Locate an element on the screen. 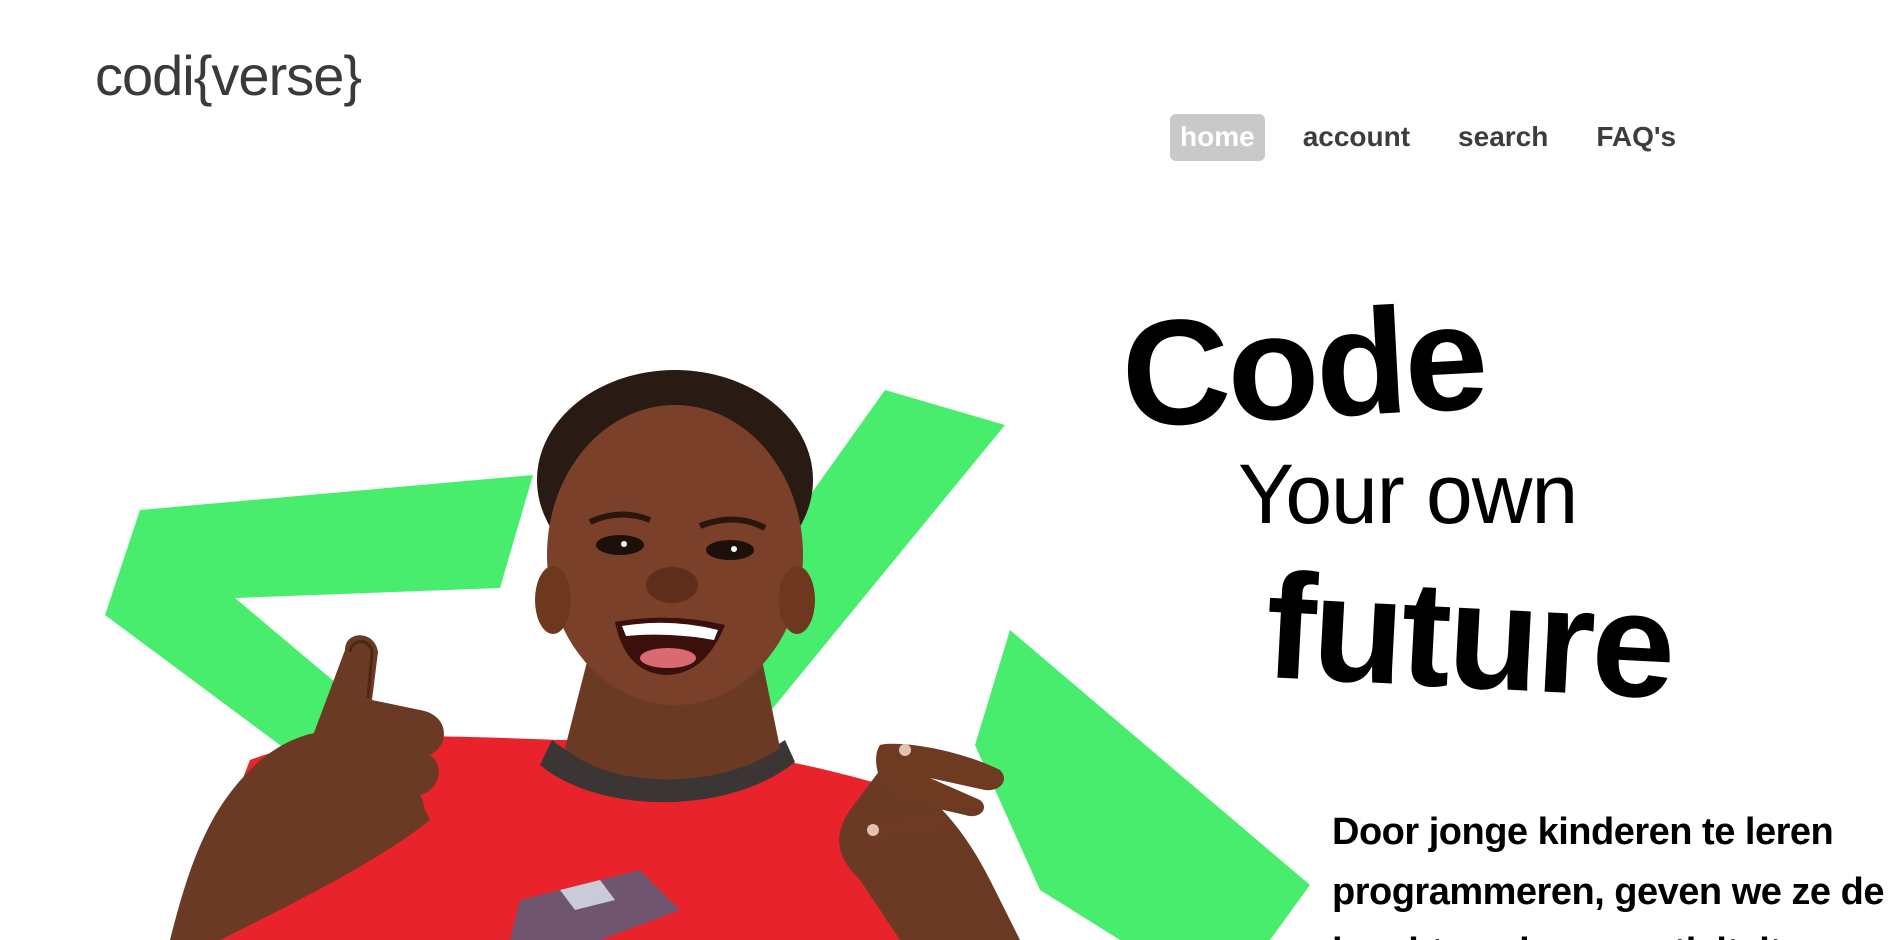  site-logo: codi{verse} is located at coordinates (228, 76).